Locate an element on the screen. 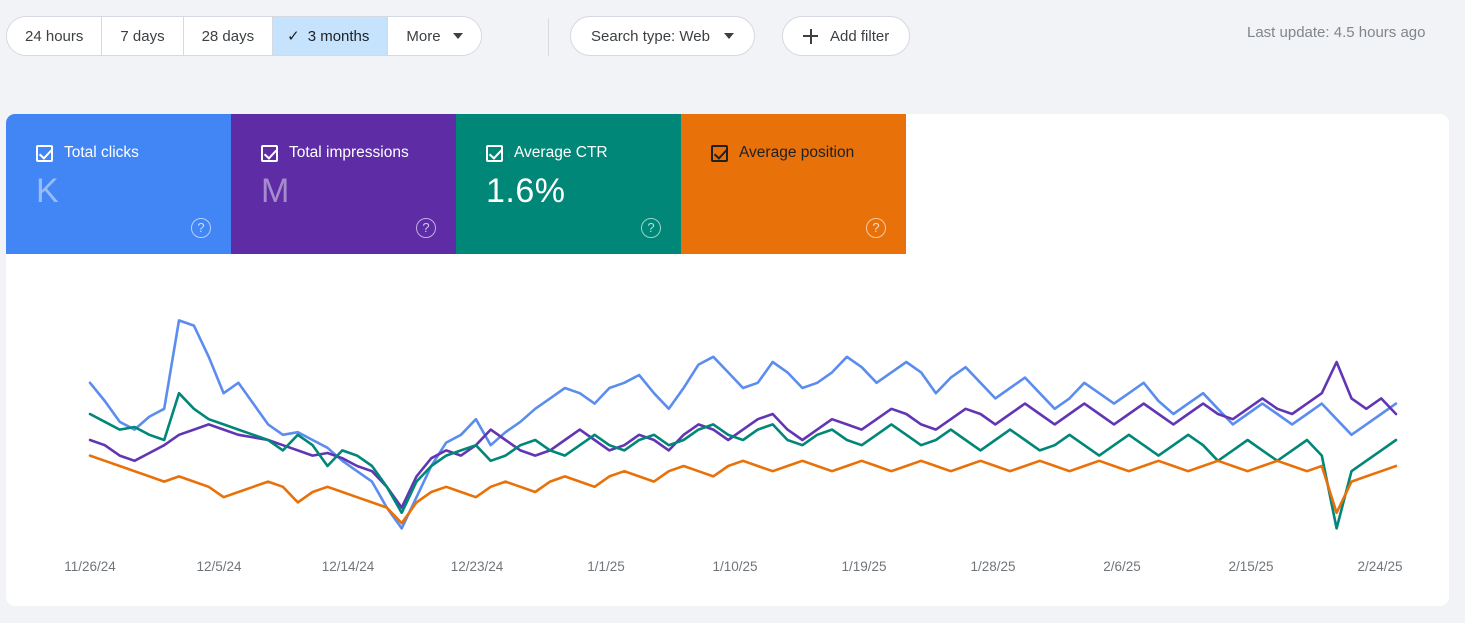 This screenshot has height=623, width=1465. metric-label: Total clicks is located at coordinates (101, 152).